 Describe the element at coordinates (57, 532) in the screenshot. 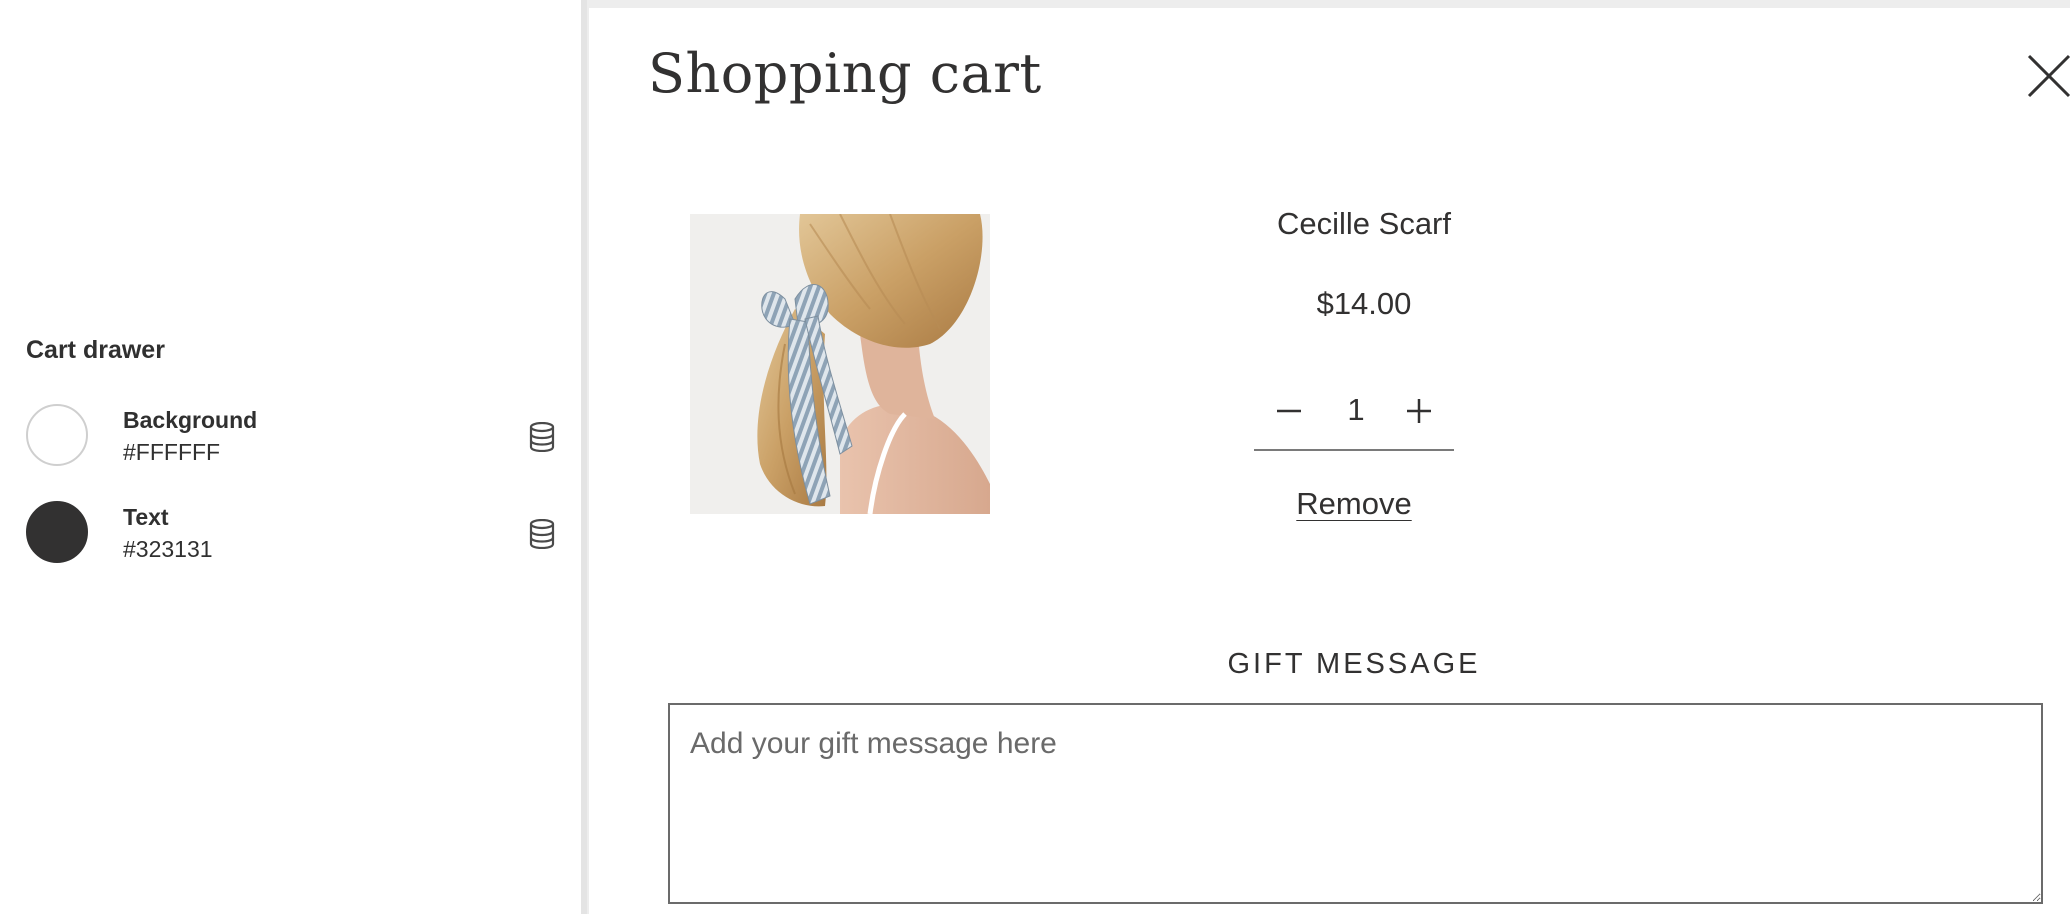

I see `color-swatch-text` at that location.